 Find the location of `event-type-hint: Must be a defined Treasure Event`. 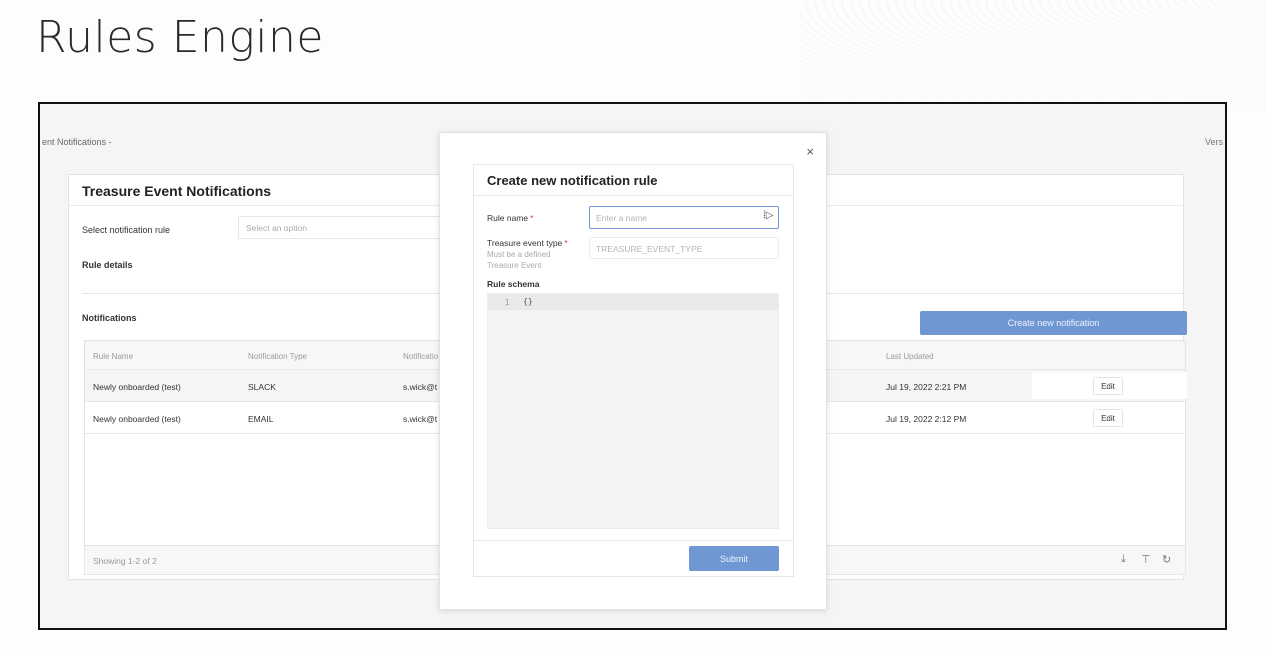

event-type-hint: Must be a defined Treasure Event is located at coordinates (519, 260).